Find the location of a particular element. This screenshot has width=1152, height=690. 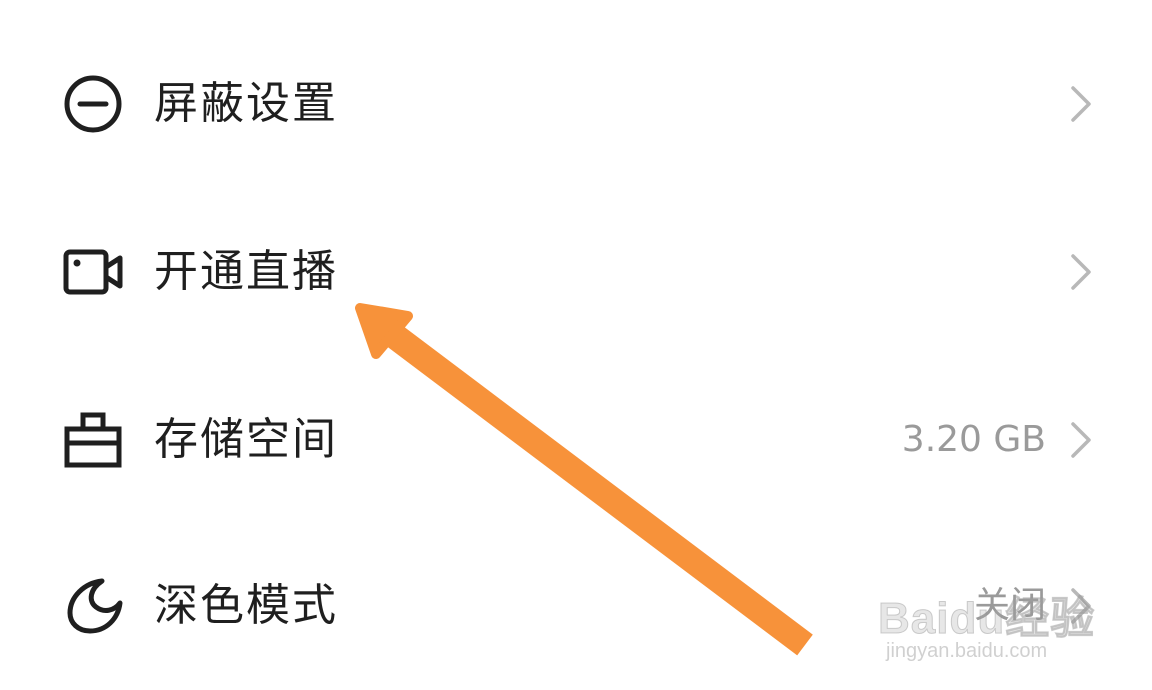

settings-item-label: 开通直播 is located at coordinates (246, 271).